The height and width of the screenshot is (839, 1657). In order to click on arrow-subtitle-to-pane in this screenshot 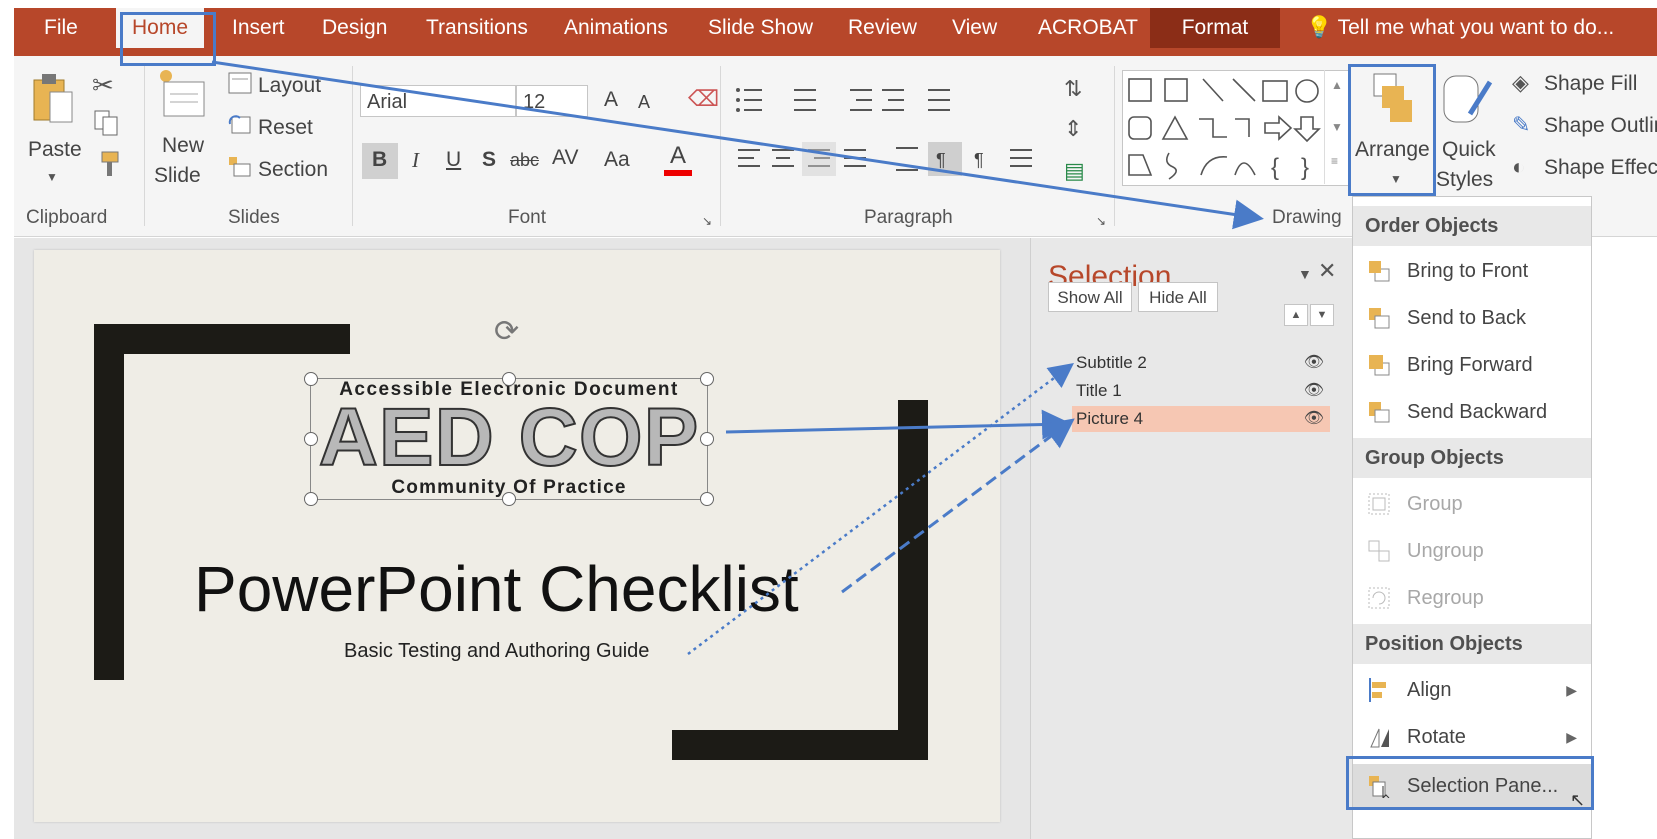, I will do `click(880, 508)`.